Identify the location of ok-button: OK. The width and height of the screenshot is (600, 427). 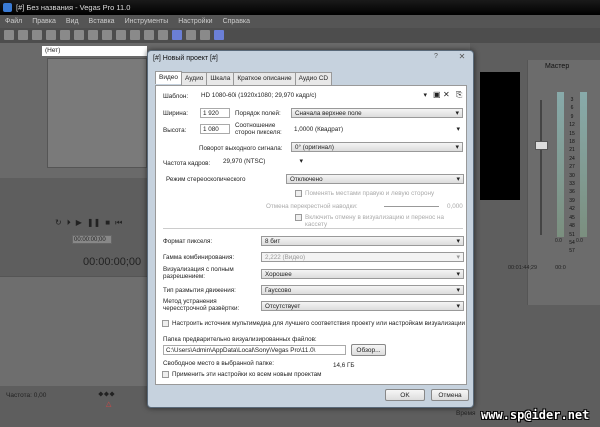
(405, 395).